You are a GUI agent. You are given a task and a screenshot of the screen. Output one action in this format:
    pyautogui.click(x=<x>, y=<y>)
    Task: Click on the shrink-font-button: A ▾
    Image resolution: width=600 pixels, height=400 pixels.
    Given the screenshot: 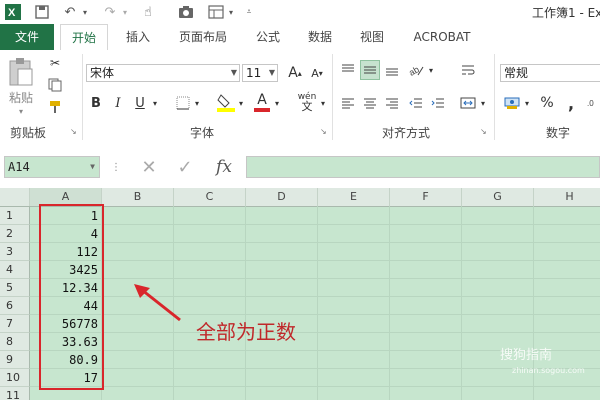 What is the action you would take?
    pyautogui.click(x=317, y=73)
    